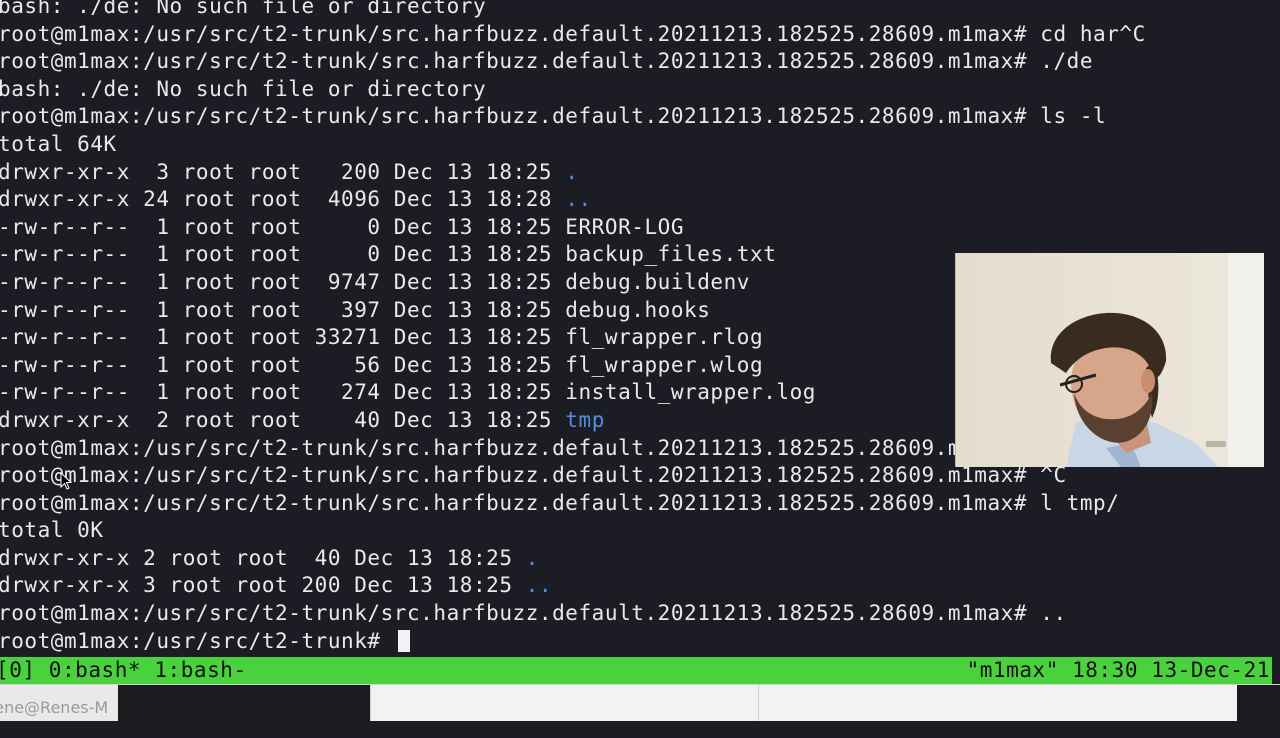  I want to click on taskbar-tab-terminal: rene@Renes-M, so click(59, 703).